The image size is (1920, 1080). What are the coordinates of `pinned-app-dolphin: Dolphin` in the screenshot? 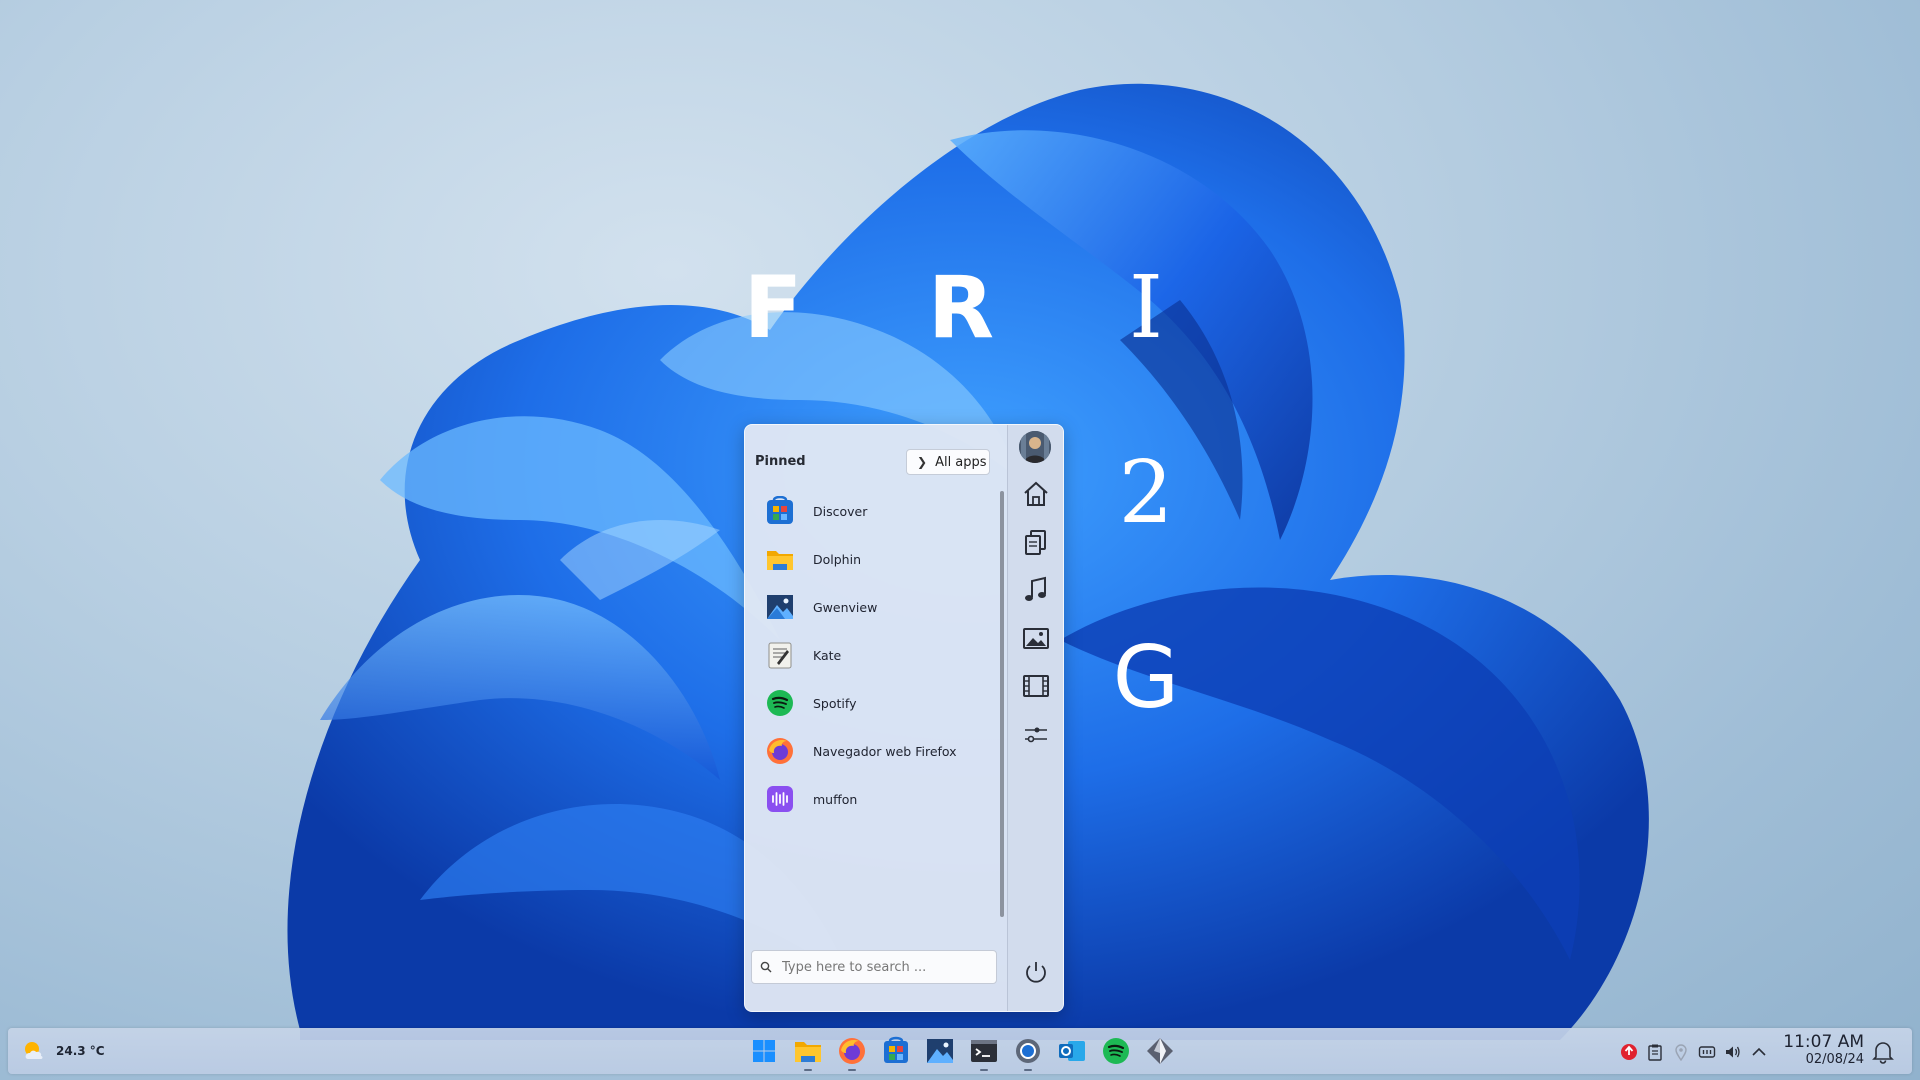 It's located at (880, 559).